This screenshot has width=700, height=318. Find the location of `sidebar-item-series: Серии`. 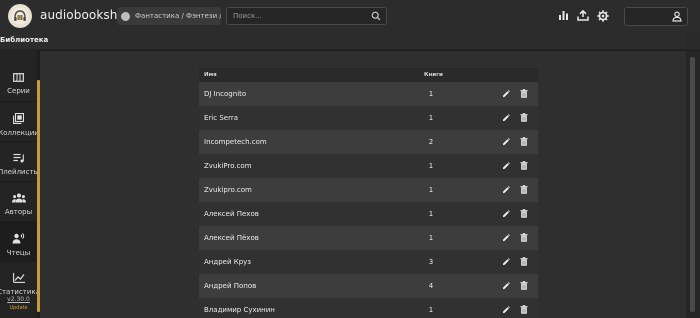

sidebar-item-series: Серии is located at coordinates (18, 82).